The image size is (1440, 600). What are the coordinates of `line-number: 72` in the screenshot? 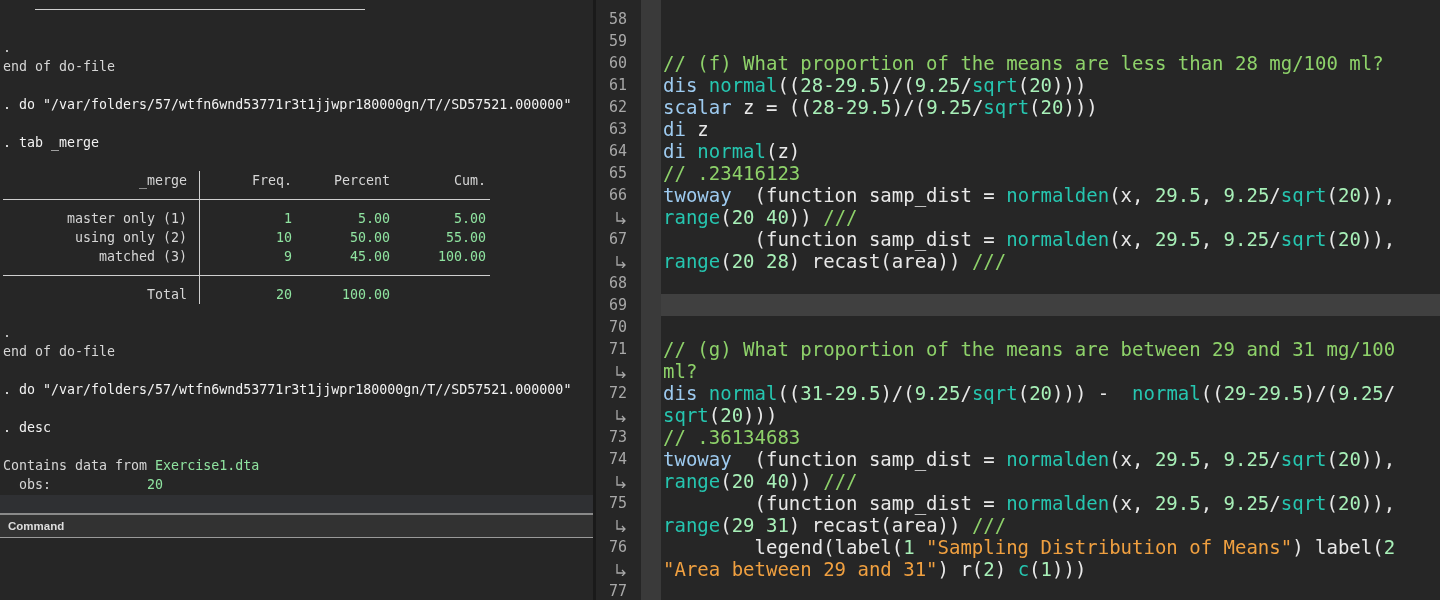 It's located at (617, 393).